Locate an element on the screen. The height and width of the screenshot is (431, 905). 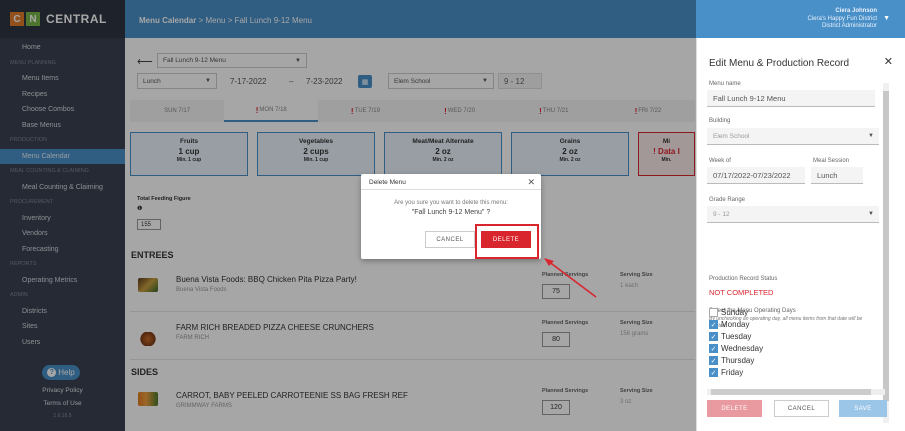
operating-day-checkbox: ✓ Wednesday is located at coordinates (736, 348).